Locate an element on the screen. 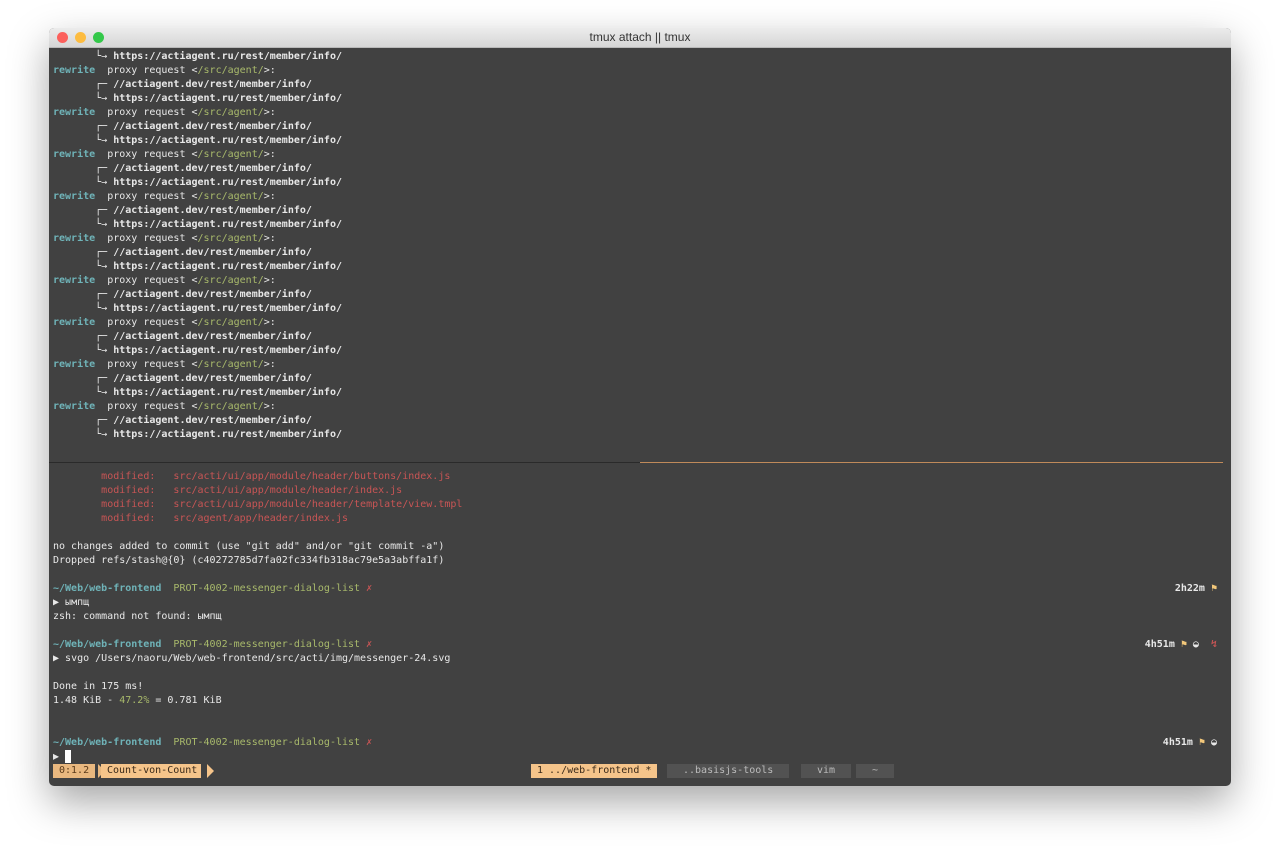 The height and width of the screenshot is (857, 1280). prompt-time: 4h51m is located at coordinates (1159, 644).